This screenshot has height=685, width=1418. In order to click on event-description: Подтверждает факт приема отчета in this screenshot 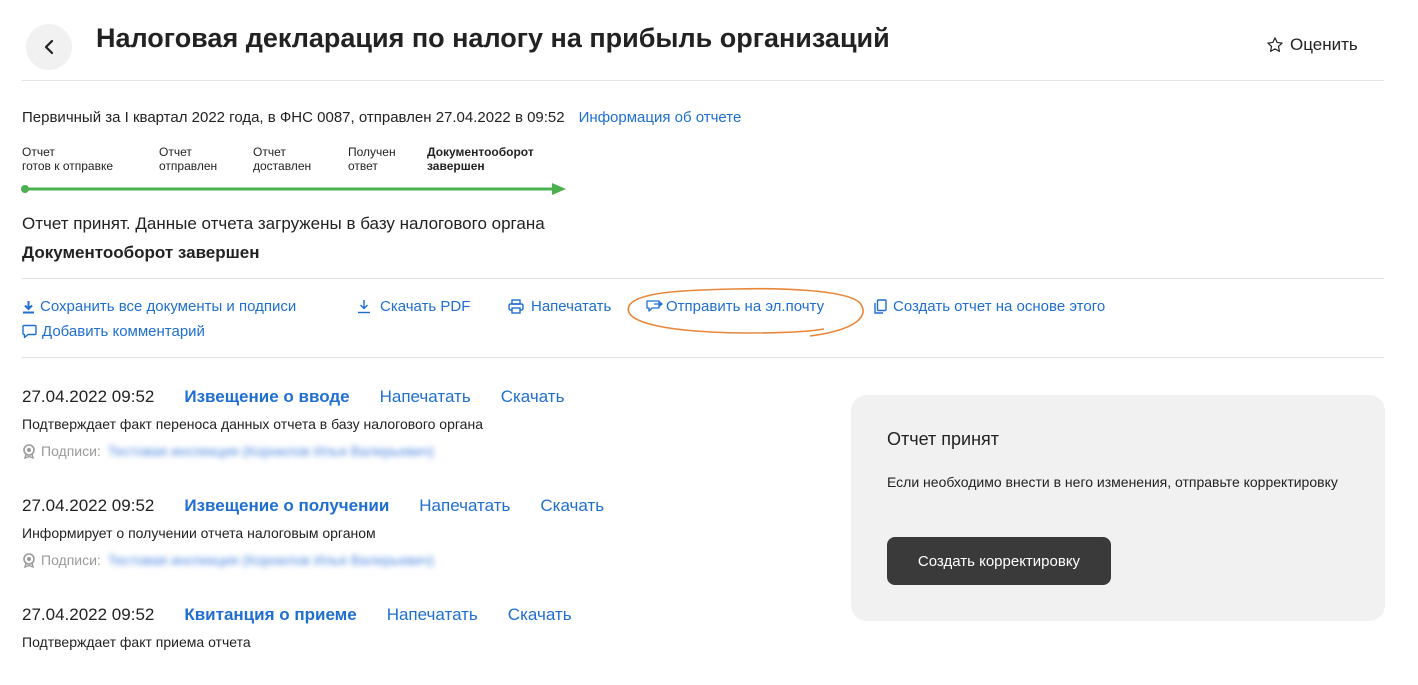, I will do `click(136, 642)`.